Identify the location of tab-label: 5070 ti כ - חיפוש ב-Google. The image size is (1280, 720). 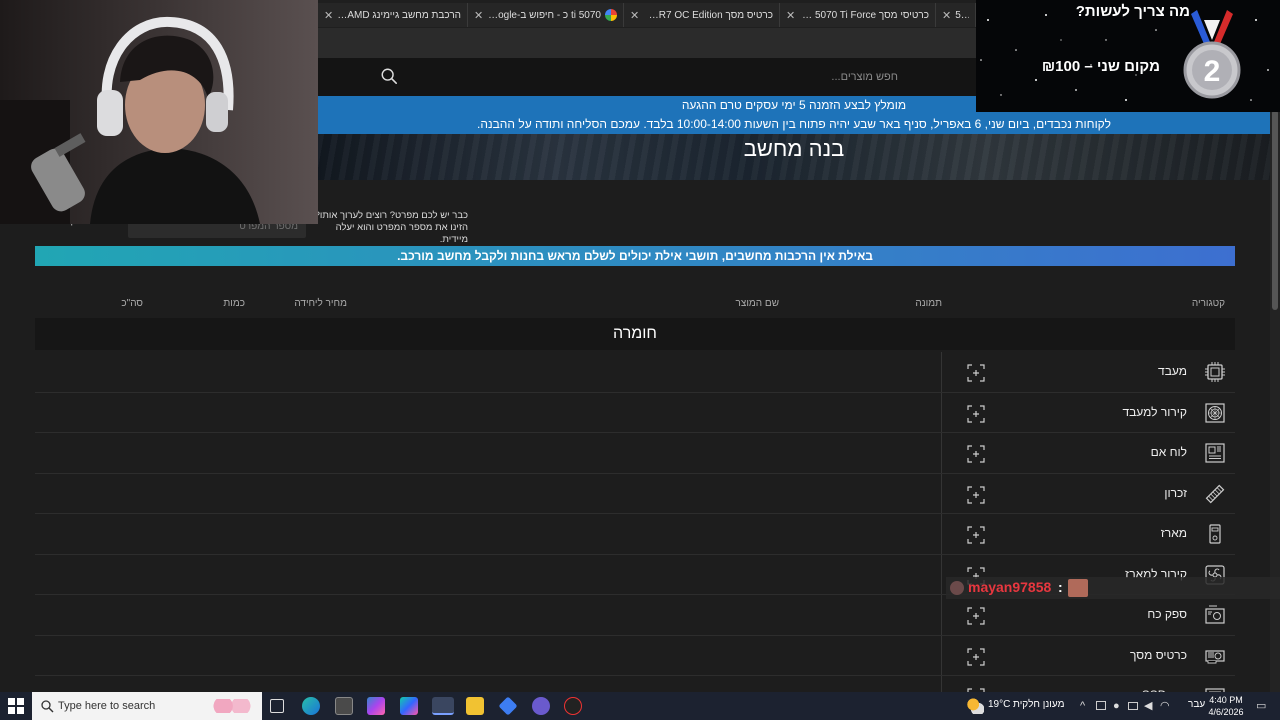
(544, 15).